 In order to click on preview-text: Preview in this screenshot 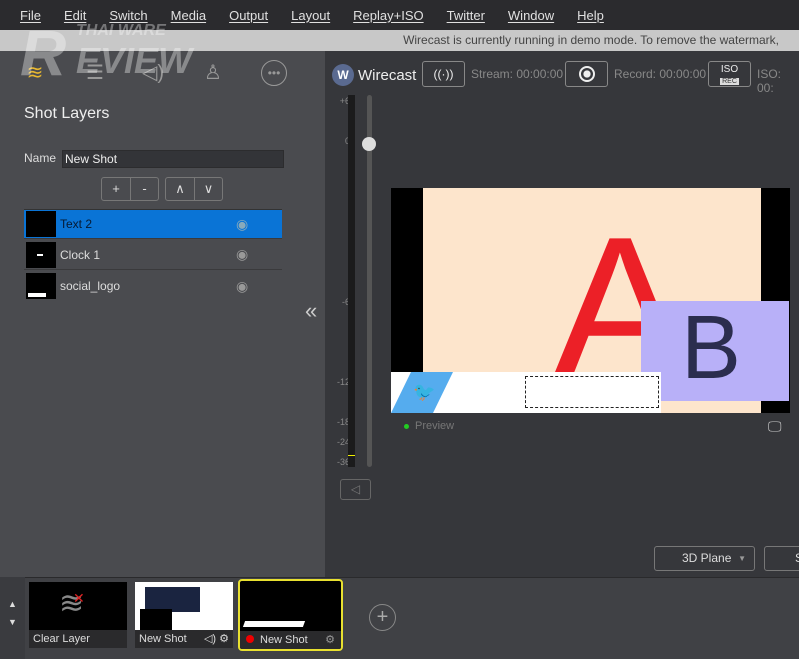, I will do `click(435, 426)`.